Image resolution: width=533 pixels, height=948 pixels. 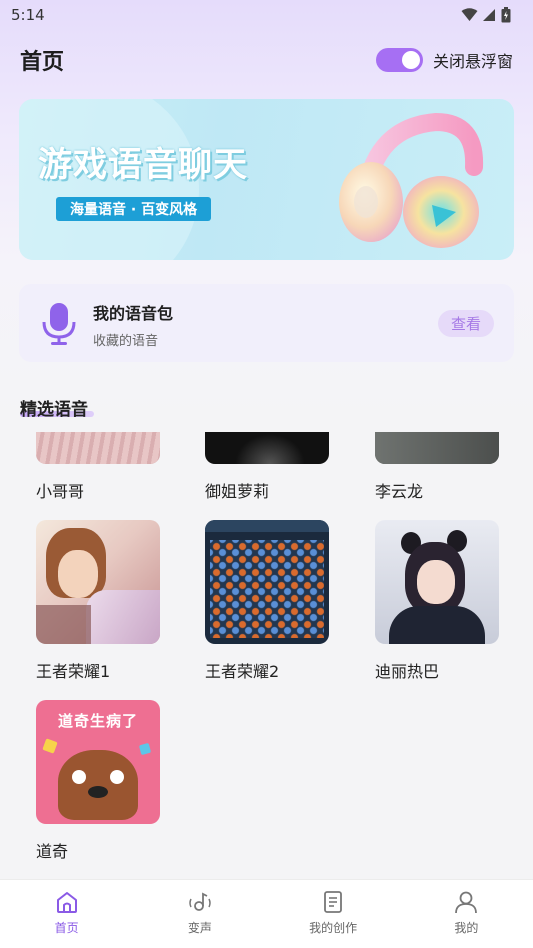 What do you see at coordinates (199, 928) in the screenshot?
I see `tab-label: 变声` at bounding box center [199, 928].